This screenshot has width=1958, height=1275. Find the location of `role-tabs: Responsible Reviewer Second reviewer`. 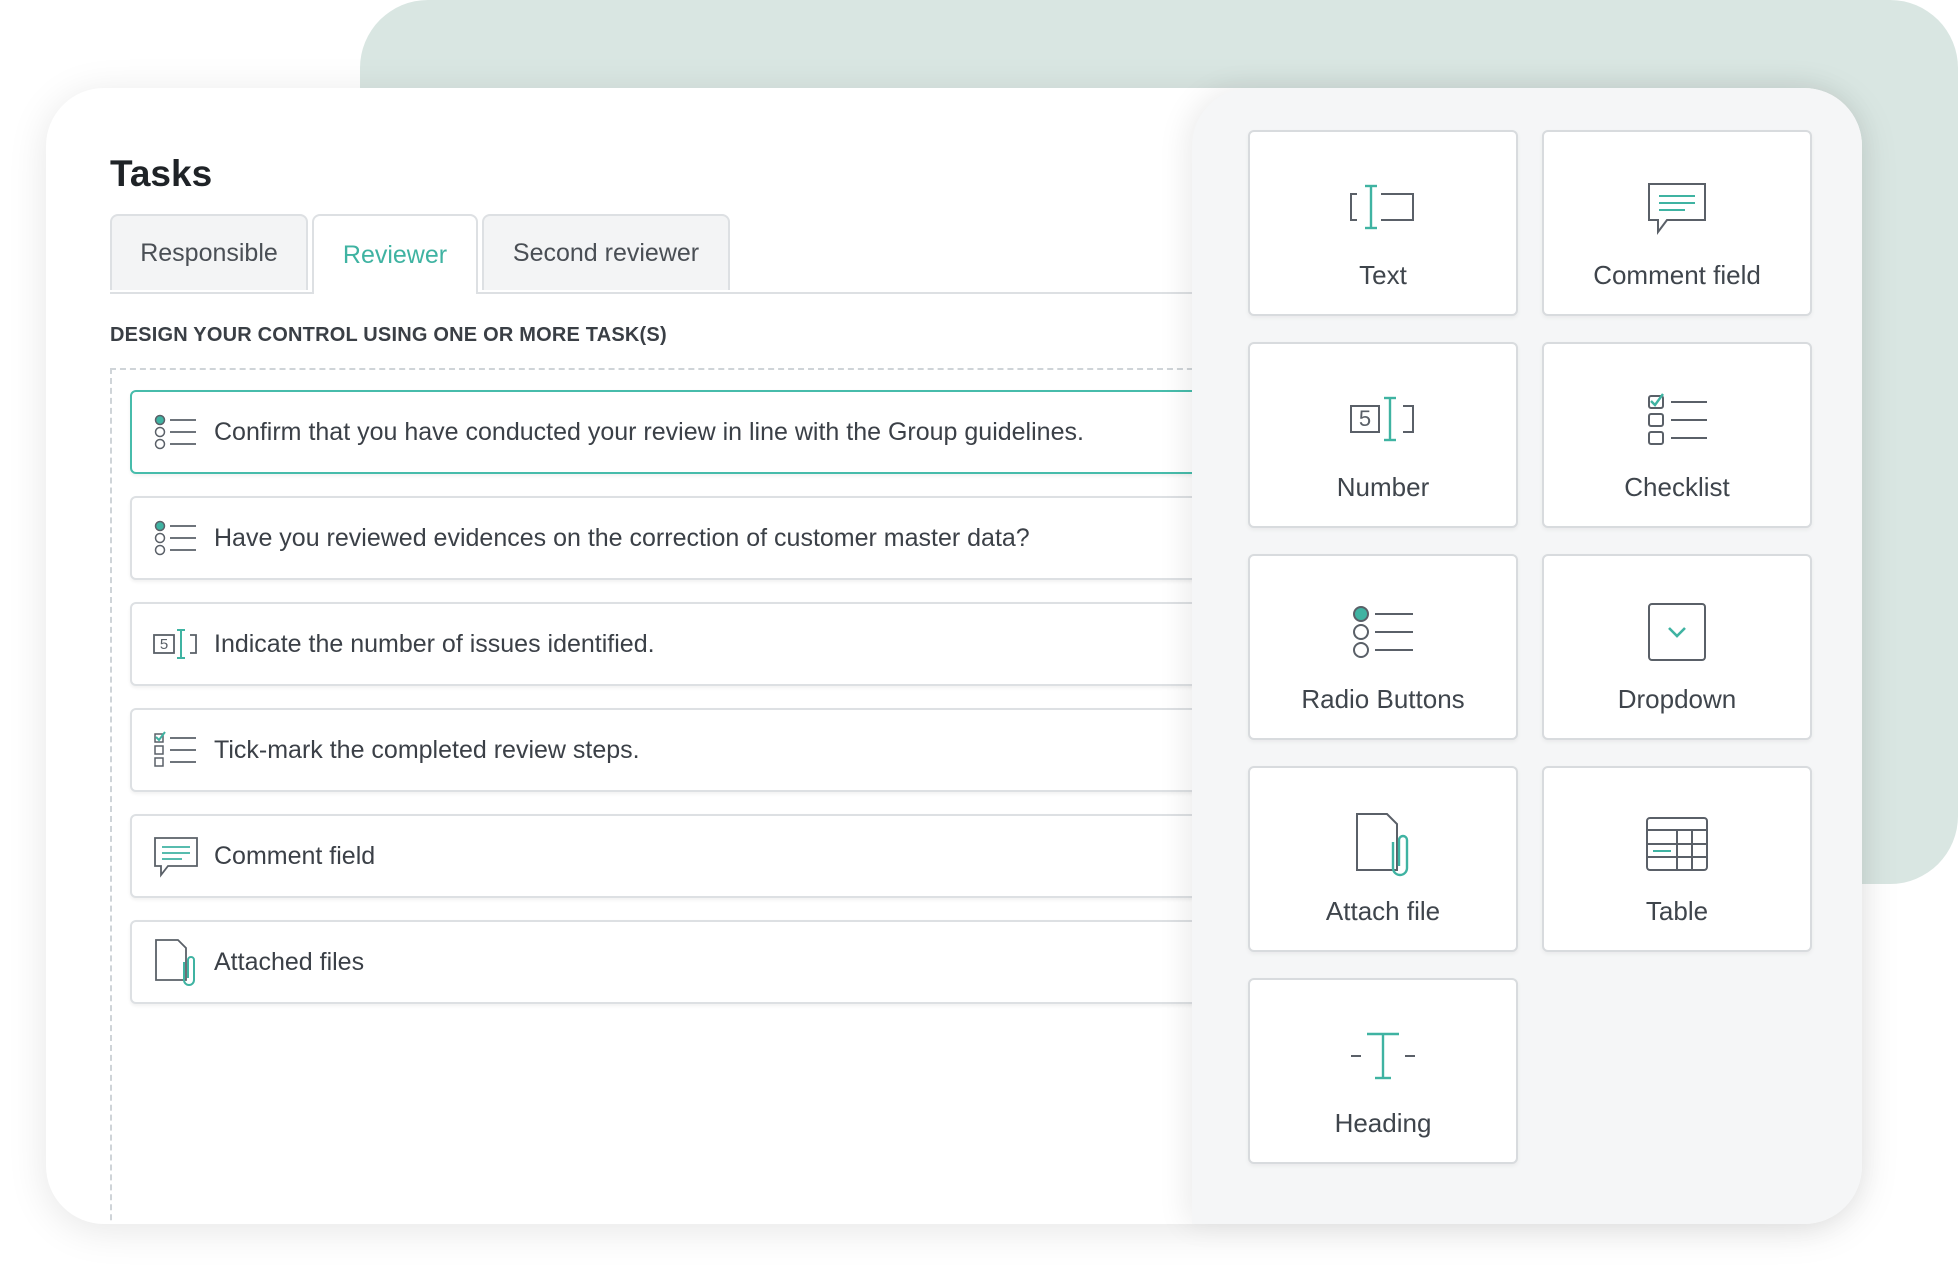

role-tabs: Responsible Reviewer Second reviewer is located at coordinates (710, 254).